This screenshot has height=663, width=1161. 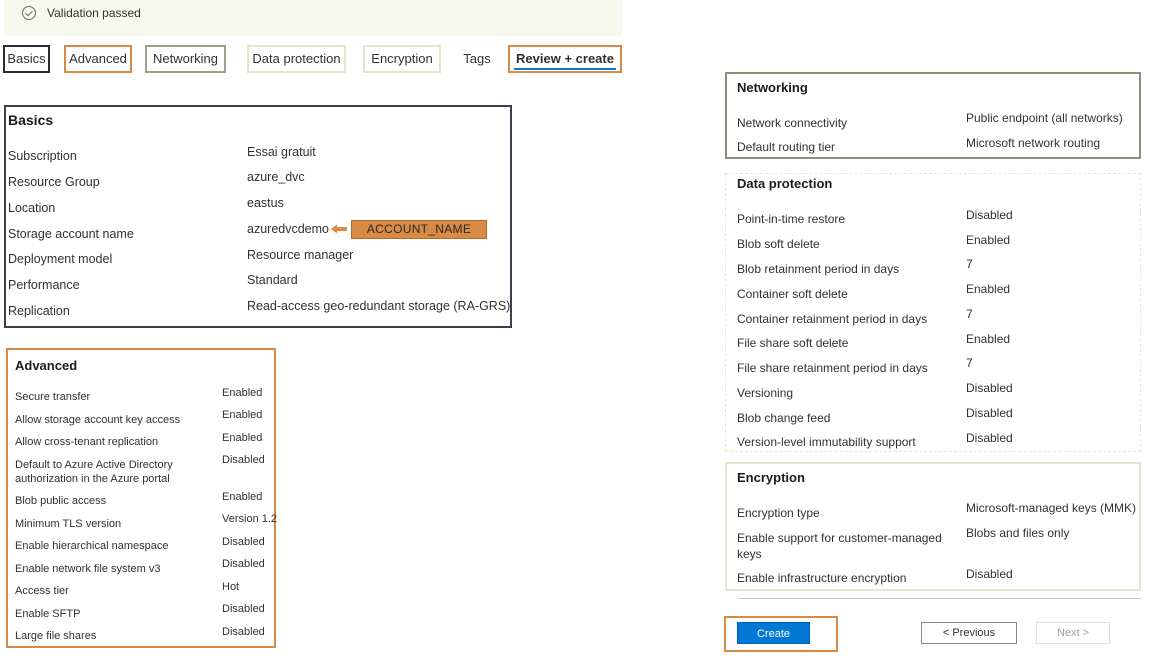 I want to click on basics-value: Essai gratuit, so click(x=281, y=152).